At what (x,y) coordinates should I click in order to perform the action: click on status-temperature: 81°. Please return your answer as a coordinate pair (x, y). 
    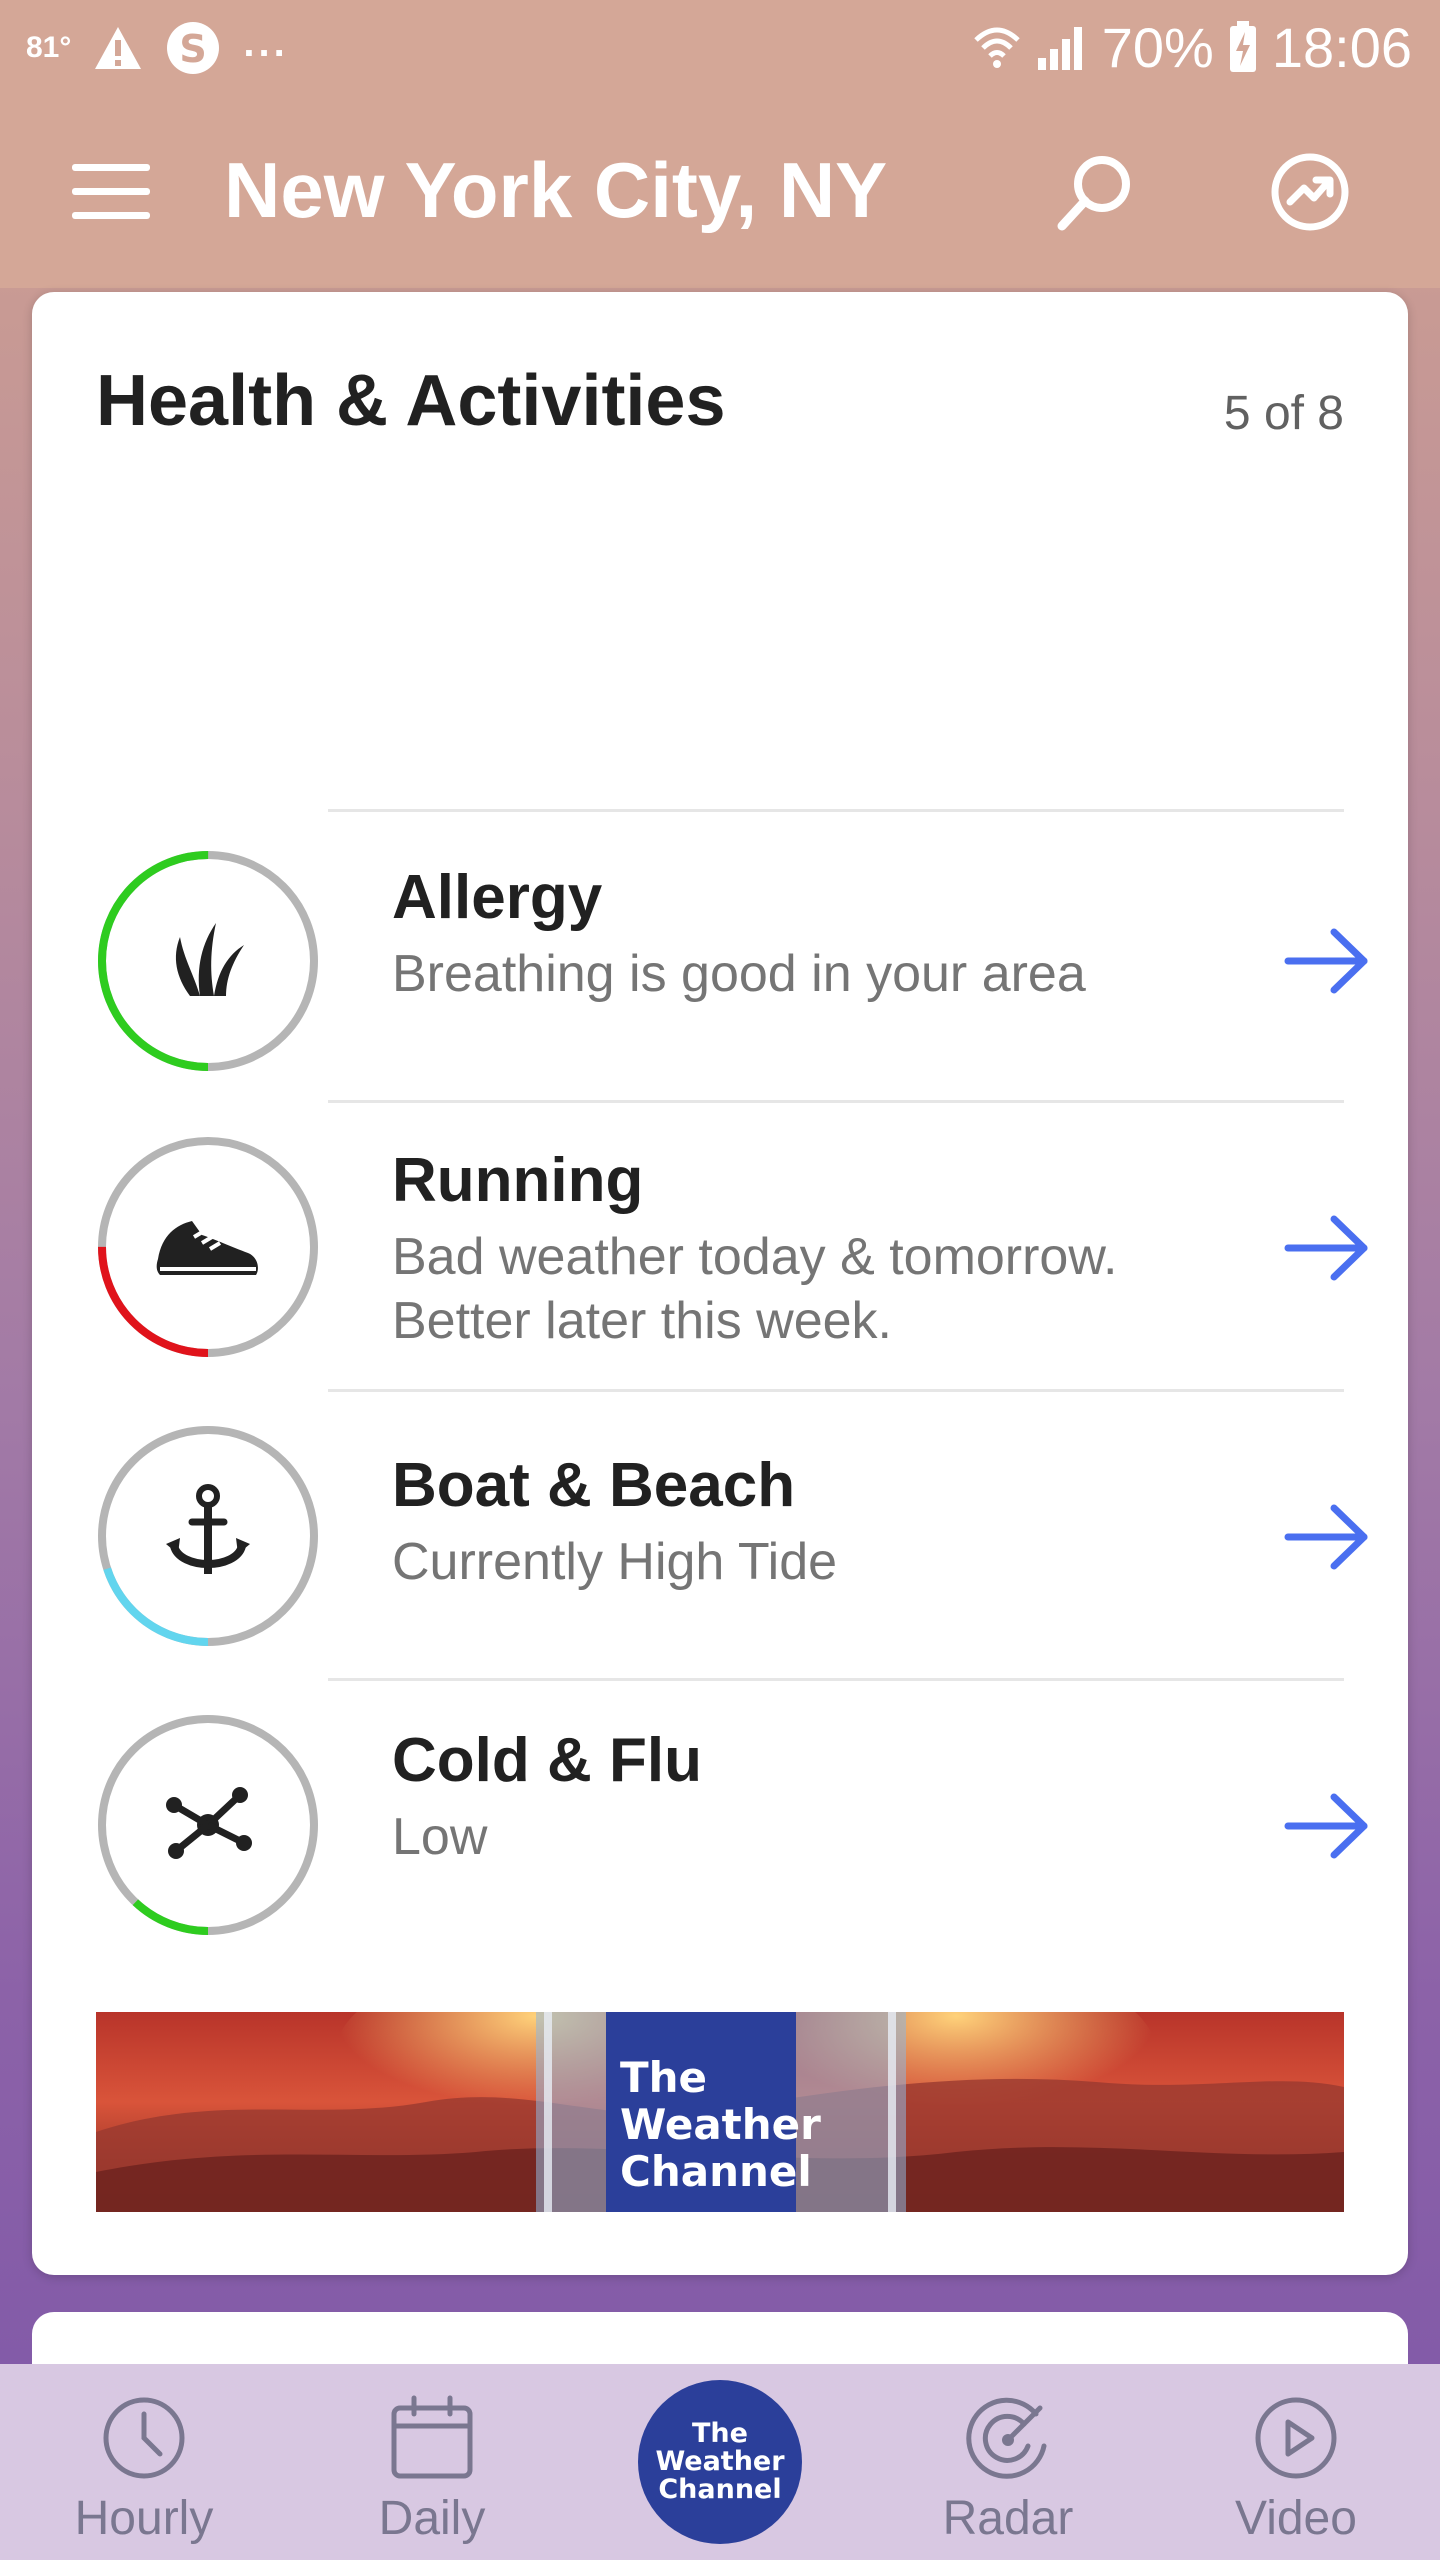
    Looking at the image, I should click on (49, 47).